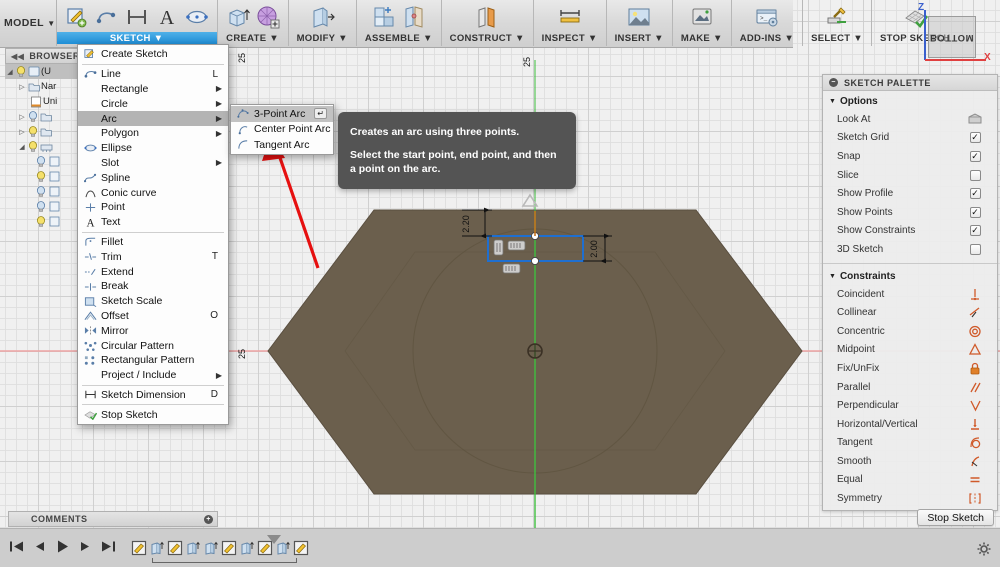 This screenshot has height=567, width=1000. Describe the element at coordinates (910, 424) in the screenshot. I see `constraint-horizontal-vertical: Horizontal/Vertical` at that location.